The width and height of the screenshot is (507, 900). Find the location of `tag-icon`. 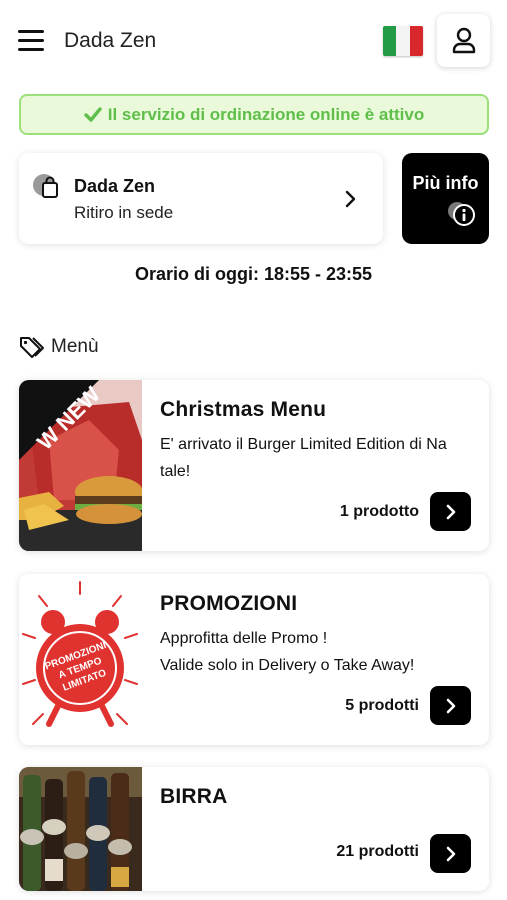

tag-icon is located at coordinates (32, 347).